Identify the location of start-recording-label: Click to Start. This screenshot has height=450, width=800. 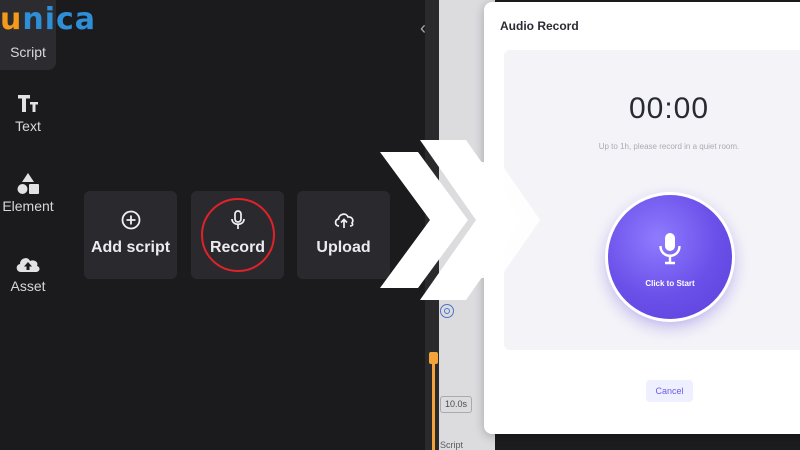
(670, 283).